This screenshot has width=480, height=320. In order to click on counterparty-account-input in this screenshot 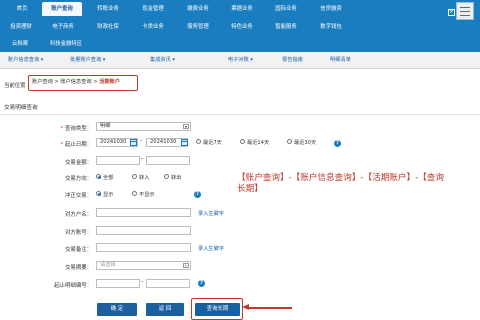, I will do `click(143, 230)`.